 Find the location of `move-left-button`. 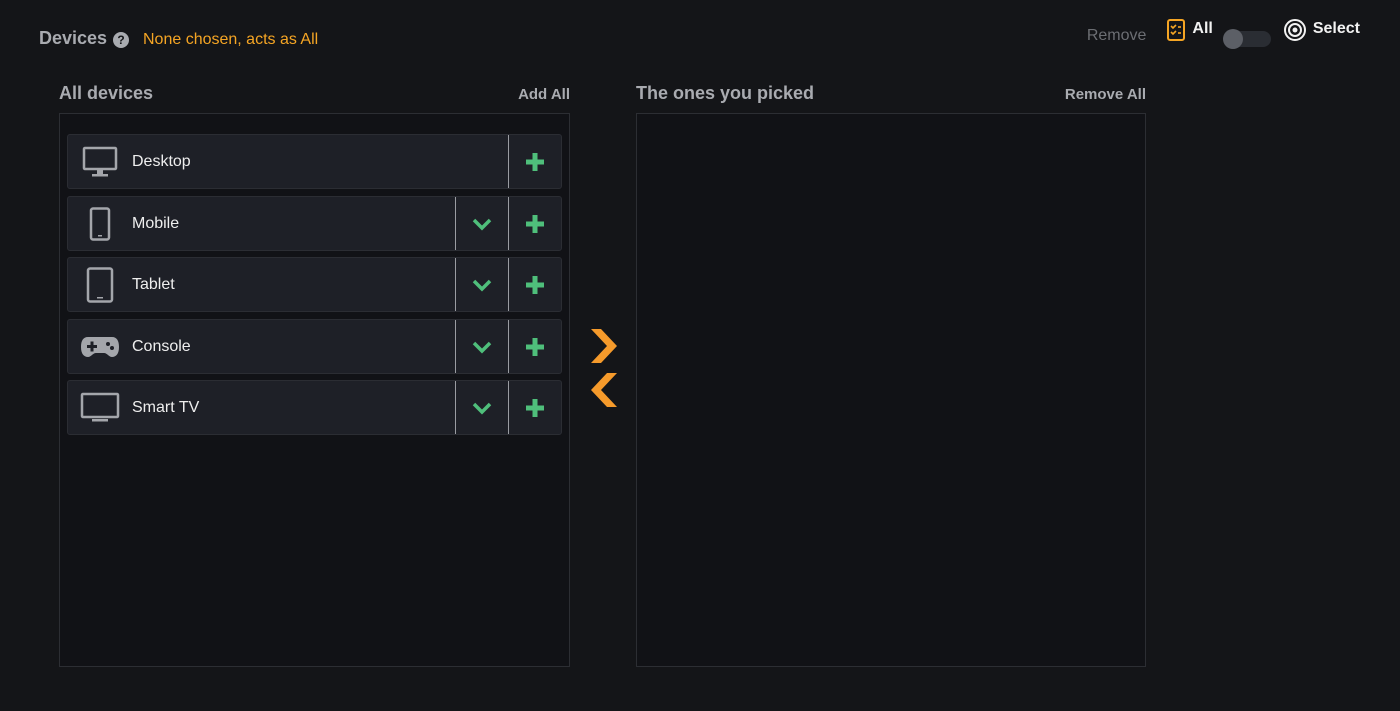

move-left-button is located at coordinates (604, 390).